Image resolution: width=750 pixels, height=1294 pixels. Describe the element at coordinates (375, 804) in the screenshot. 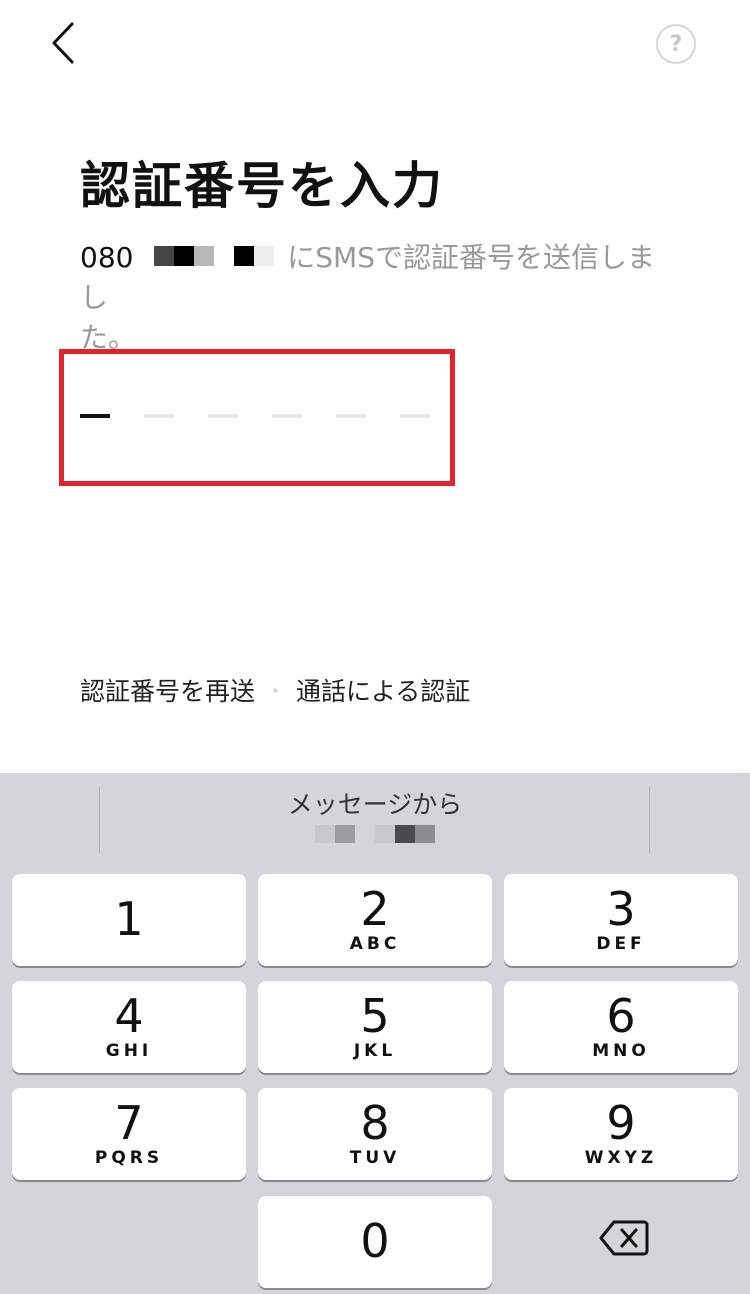

I see `suggestion-label: メッセージから` at that location.